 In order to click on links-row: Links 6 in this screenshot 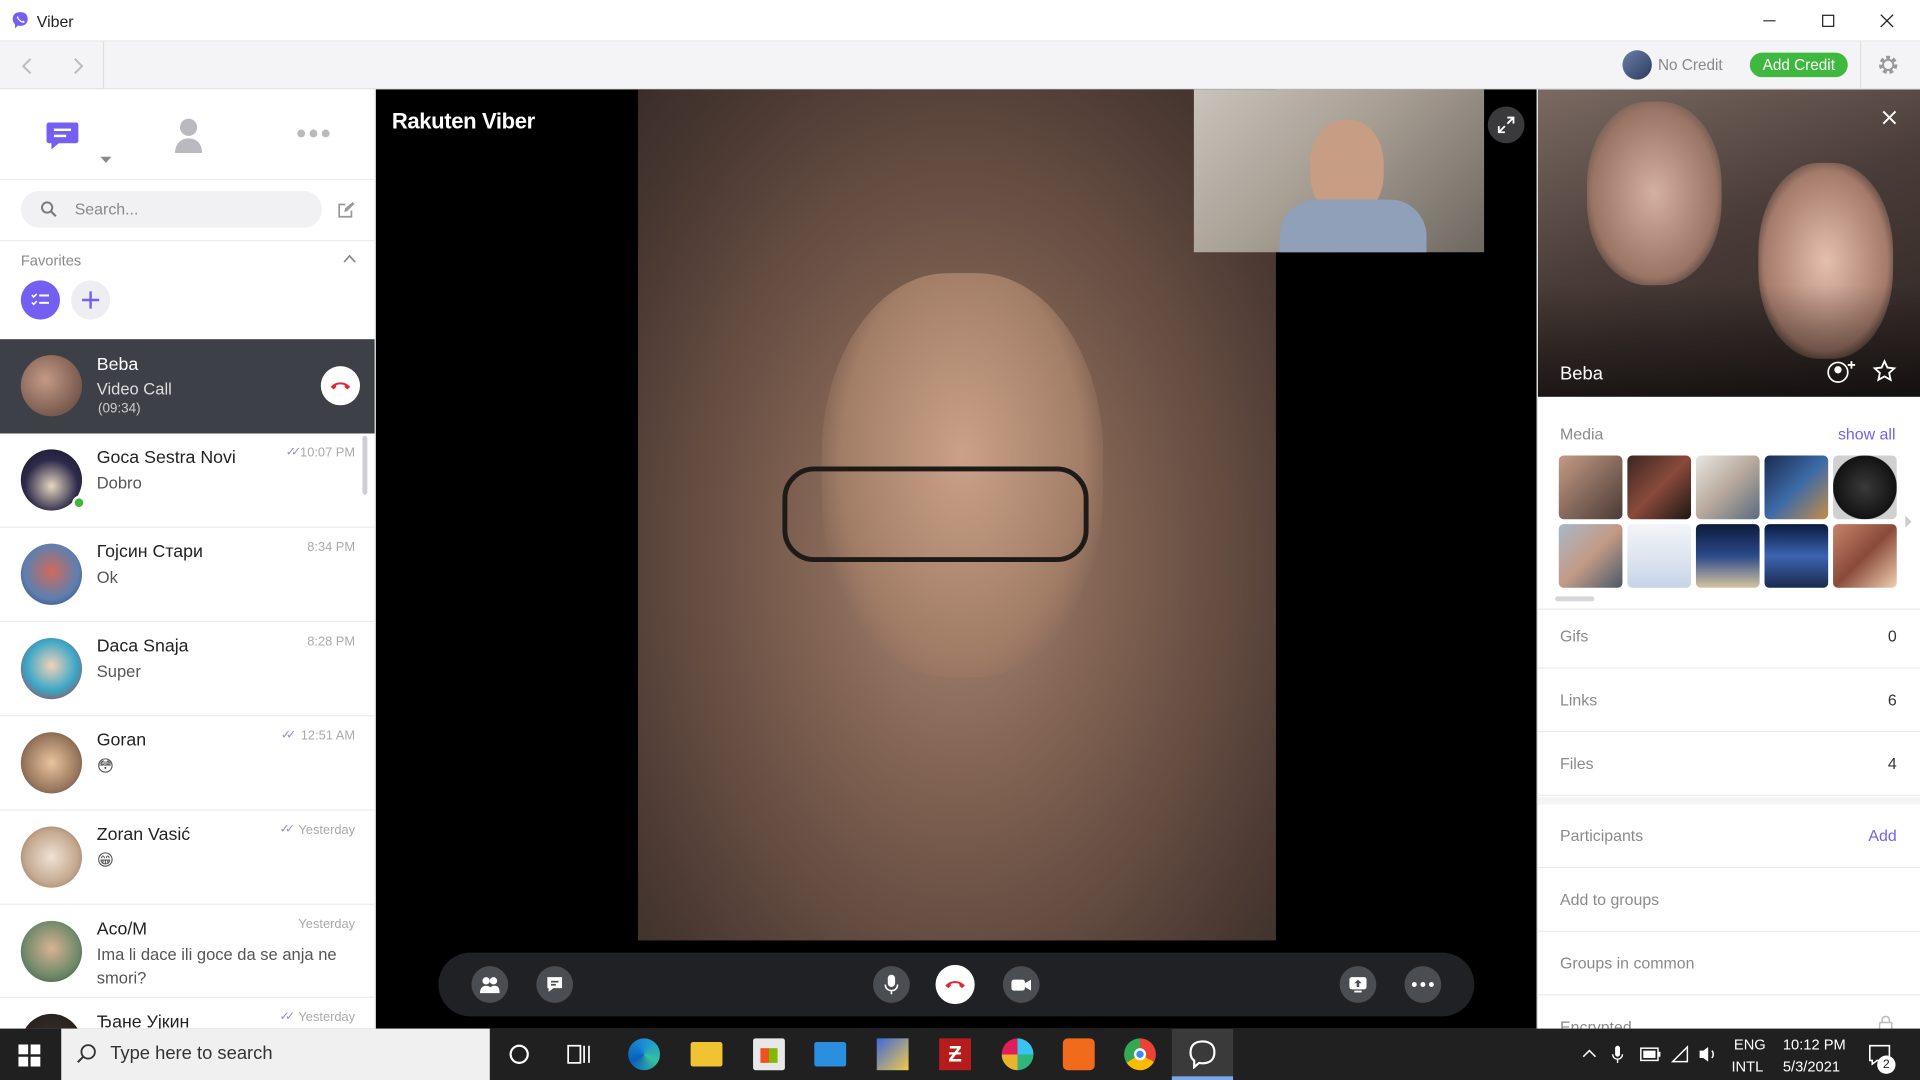, I will do `click(1728, 701)`.